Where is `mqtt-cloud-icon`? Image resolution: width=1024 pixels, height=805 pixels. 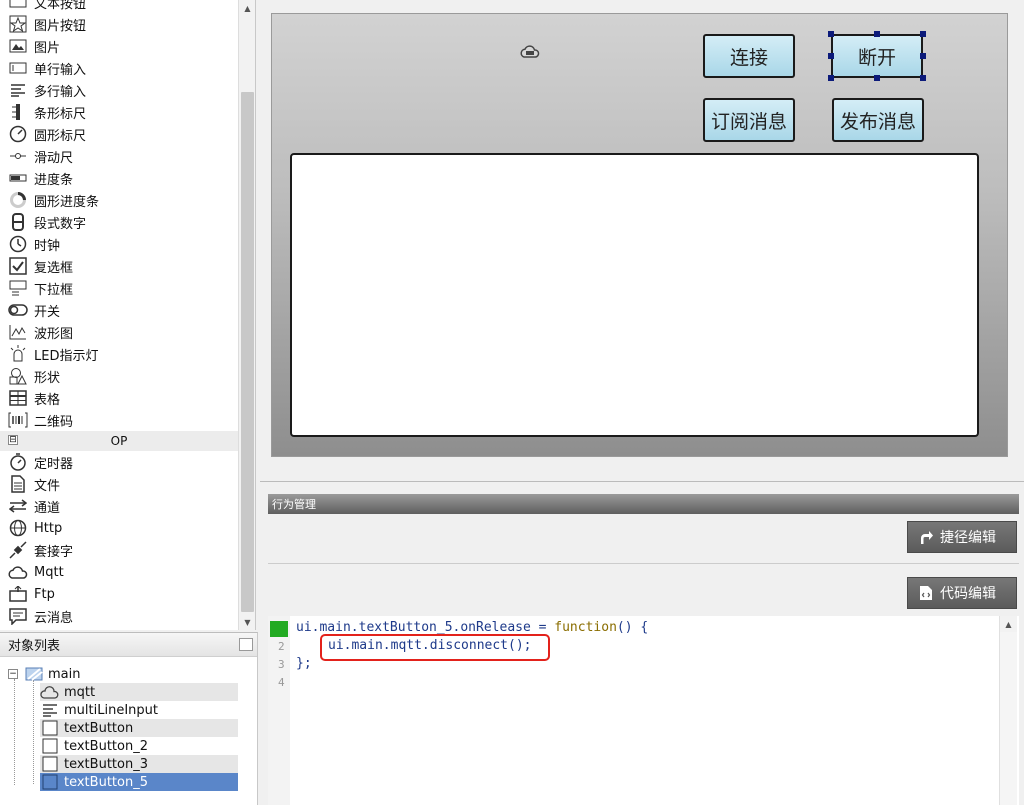
mqtt-cloud-icon is located at coordinates (530, 51).